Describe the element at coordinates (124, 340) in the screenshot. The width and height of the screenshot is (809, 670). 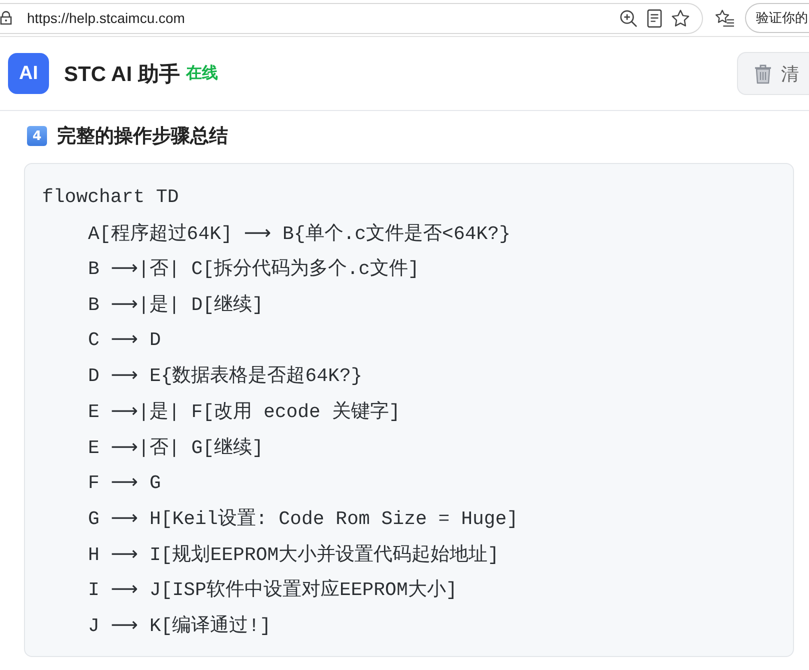
I see `code-line: C ⟶ D` at that location.